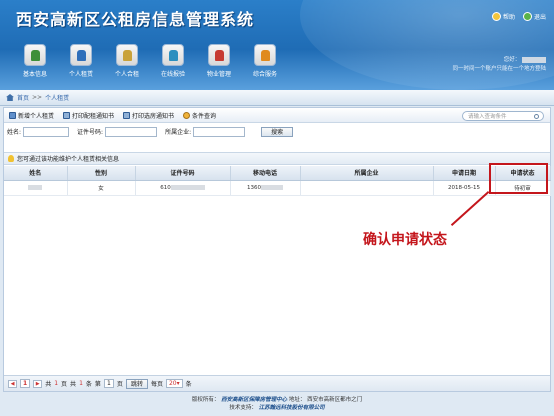 Image resolution: width=554 pixels, height=416 pixels. What do you see at coordinates (254, 187) in the screenshot?
I see `phone-prefix: 1360` at bounding box center [254, 187].